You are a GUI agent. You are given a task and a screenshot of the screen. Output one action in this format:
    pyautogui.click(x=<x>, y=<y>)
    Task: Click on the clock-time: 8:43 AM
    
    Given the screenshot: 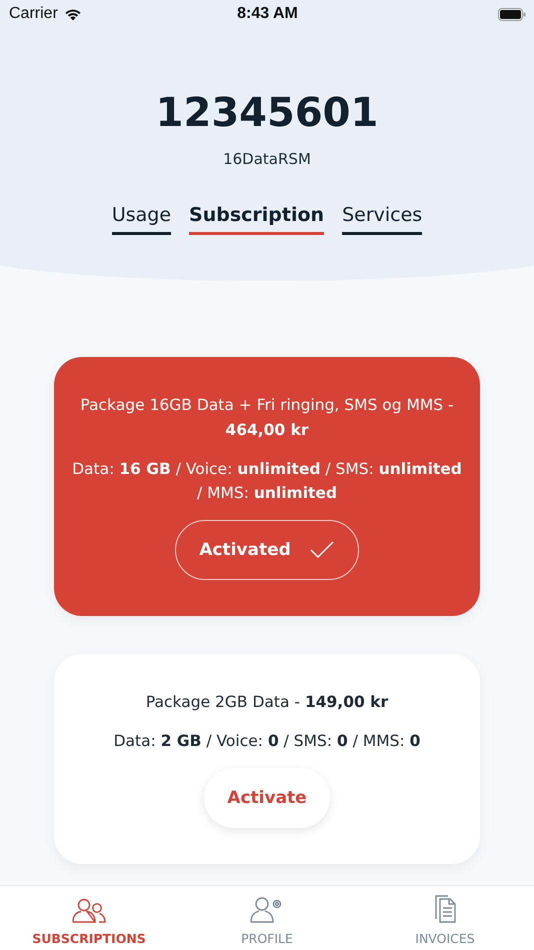 What is the action you would take?
    pyautogui.click(x=267, y=14)
    